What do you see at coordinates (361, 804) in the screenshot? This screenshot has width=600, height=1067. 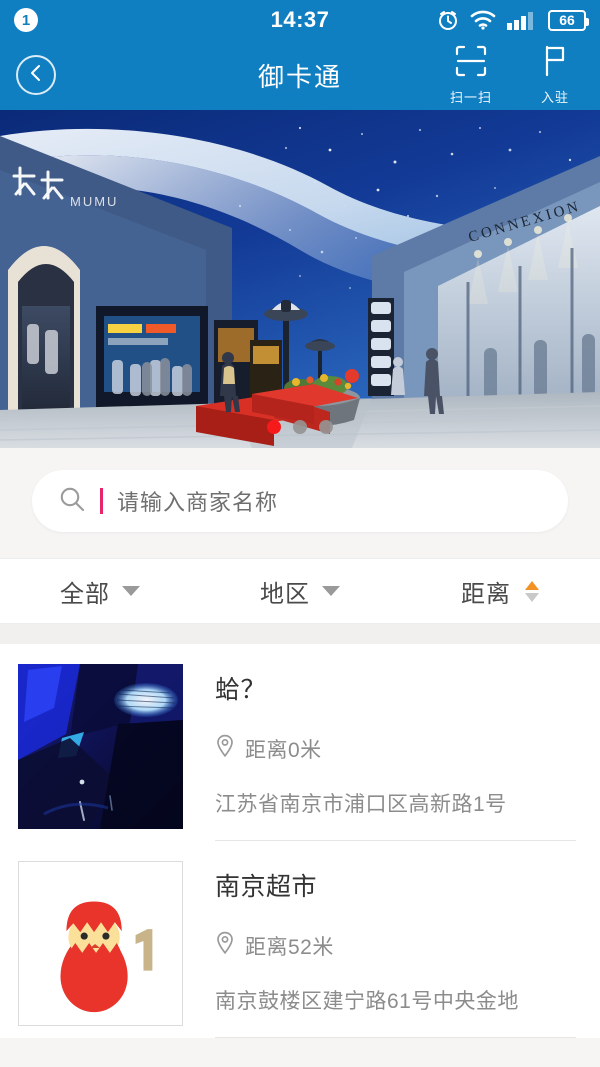 I see `merchant-address: 江苏省南京市浦口区高新路1号` at bounding box center [361, 804].